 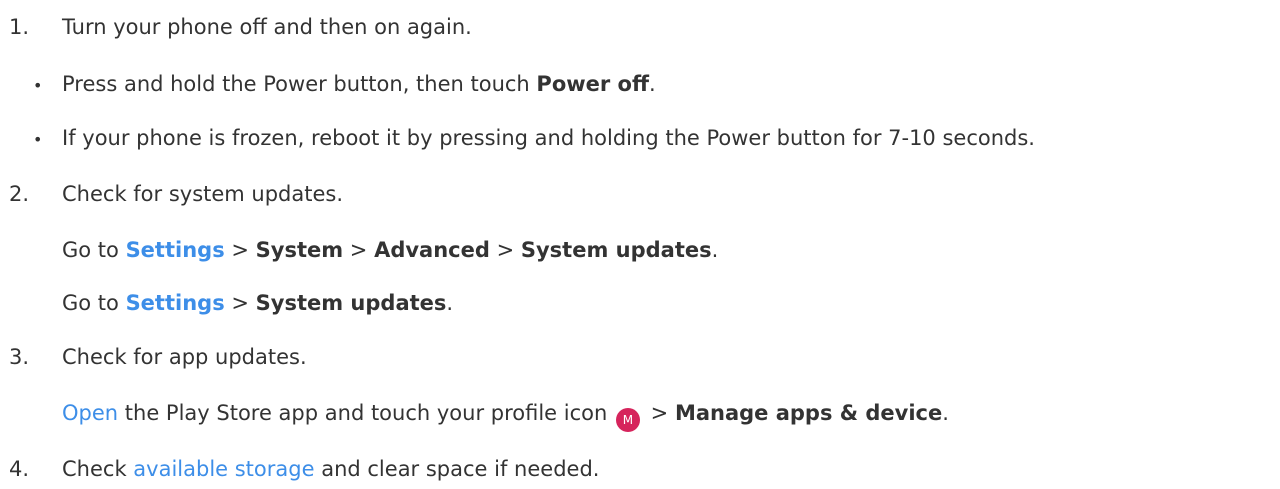 I want to click on available-storage-link: available storage, so click(x=223, y=469).